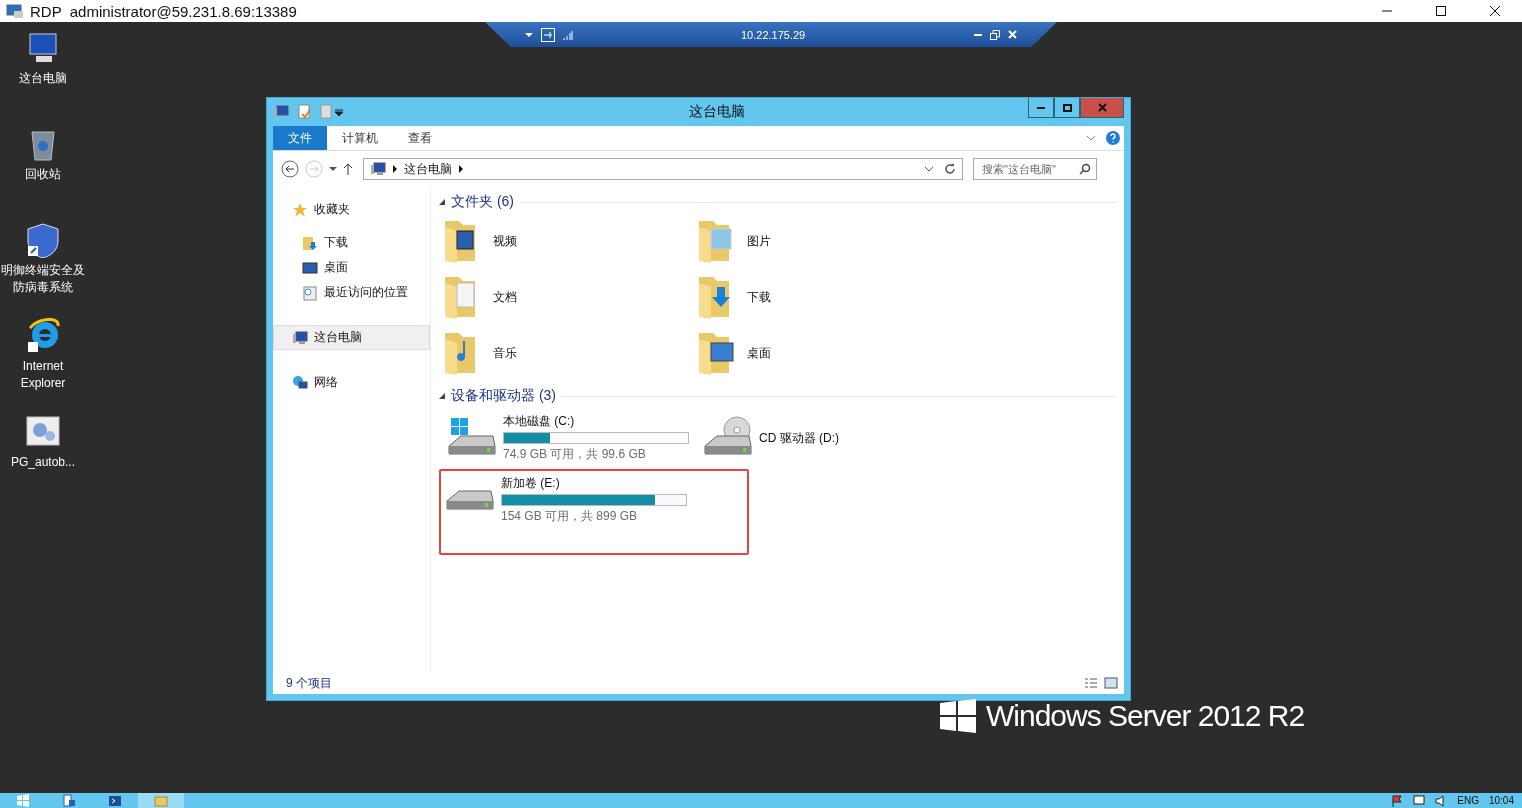 The width and height of the screenshot is (1522, 808). I want to click on nav-item: 收藏夹, so click(351, 209).